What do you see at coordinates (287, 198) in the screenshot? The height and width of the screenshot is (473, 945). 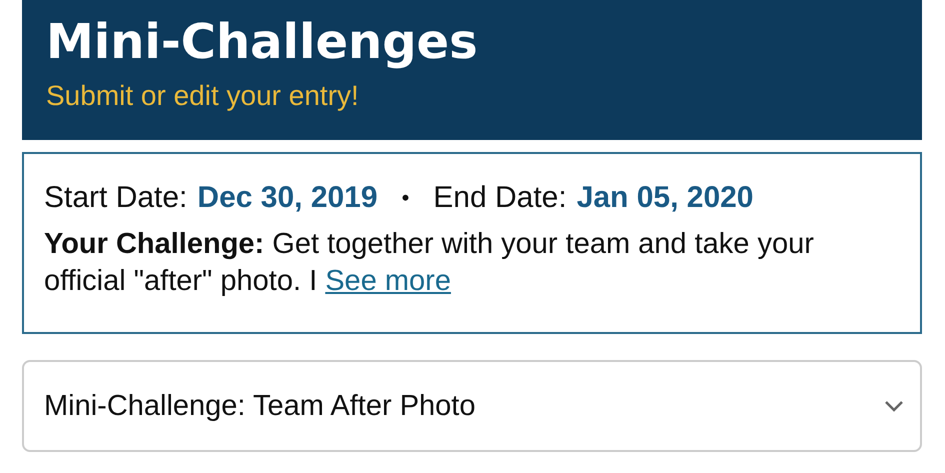 I see `start-date: Dec 30, 2019` at bounding box center [287, 198].